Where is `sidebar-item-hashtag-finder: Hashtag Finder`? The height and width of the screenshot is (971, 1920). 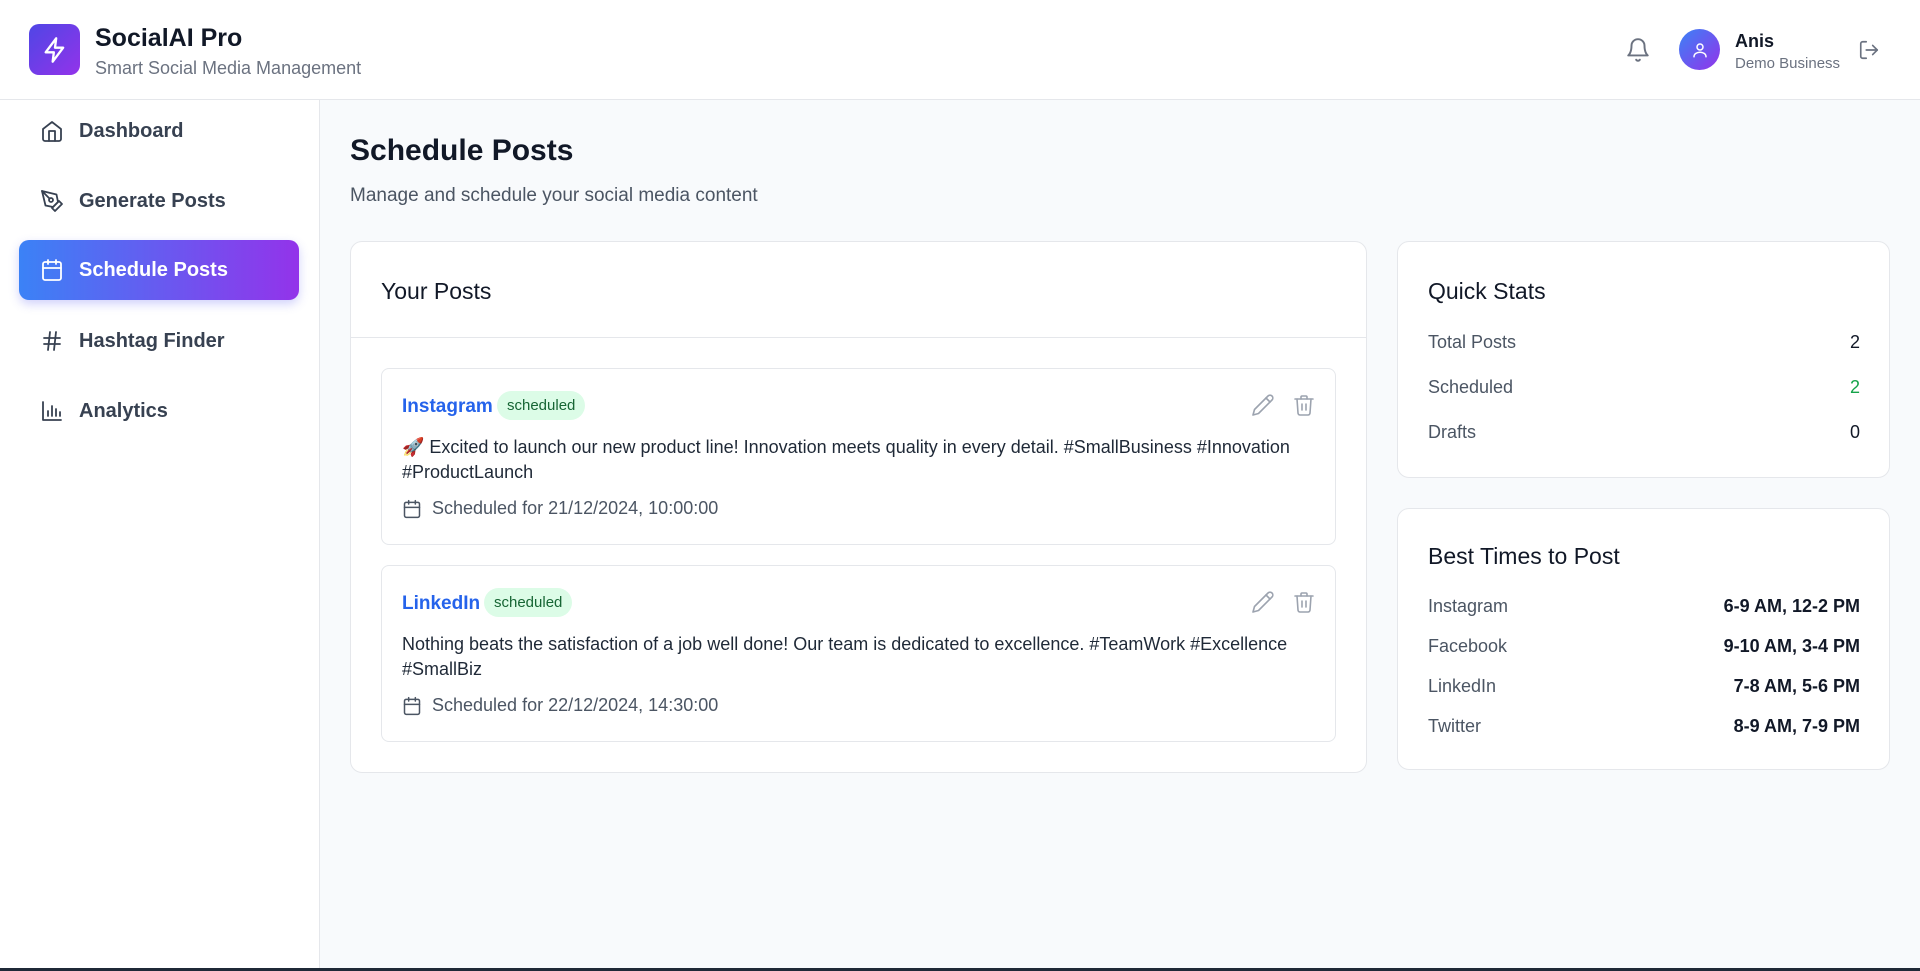
sidebar-item-hashtag-finder: Hashtag Finder is located at coordinates (159, 341).